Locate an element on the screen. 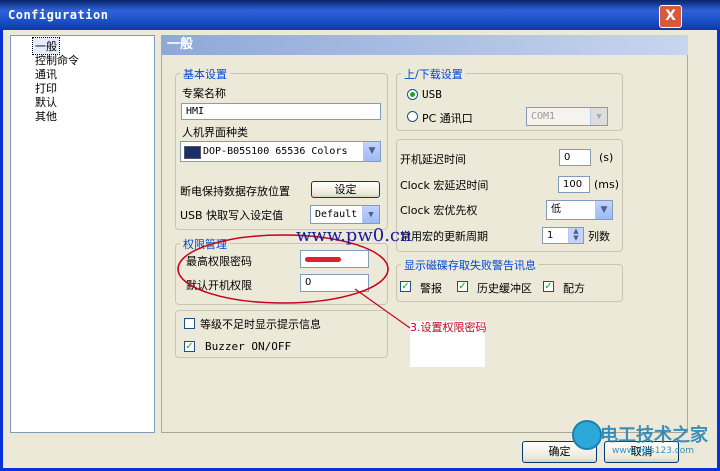 The width and height of the screenshot is (720, 471). watermark-text: www.pw0.cn is located at coordinates (354, 235).